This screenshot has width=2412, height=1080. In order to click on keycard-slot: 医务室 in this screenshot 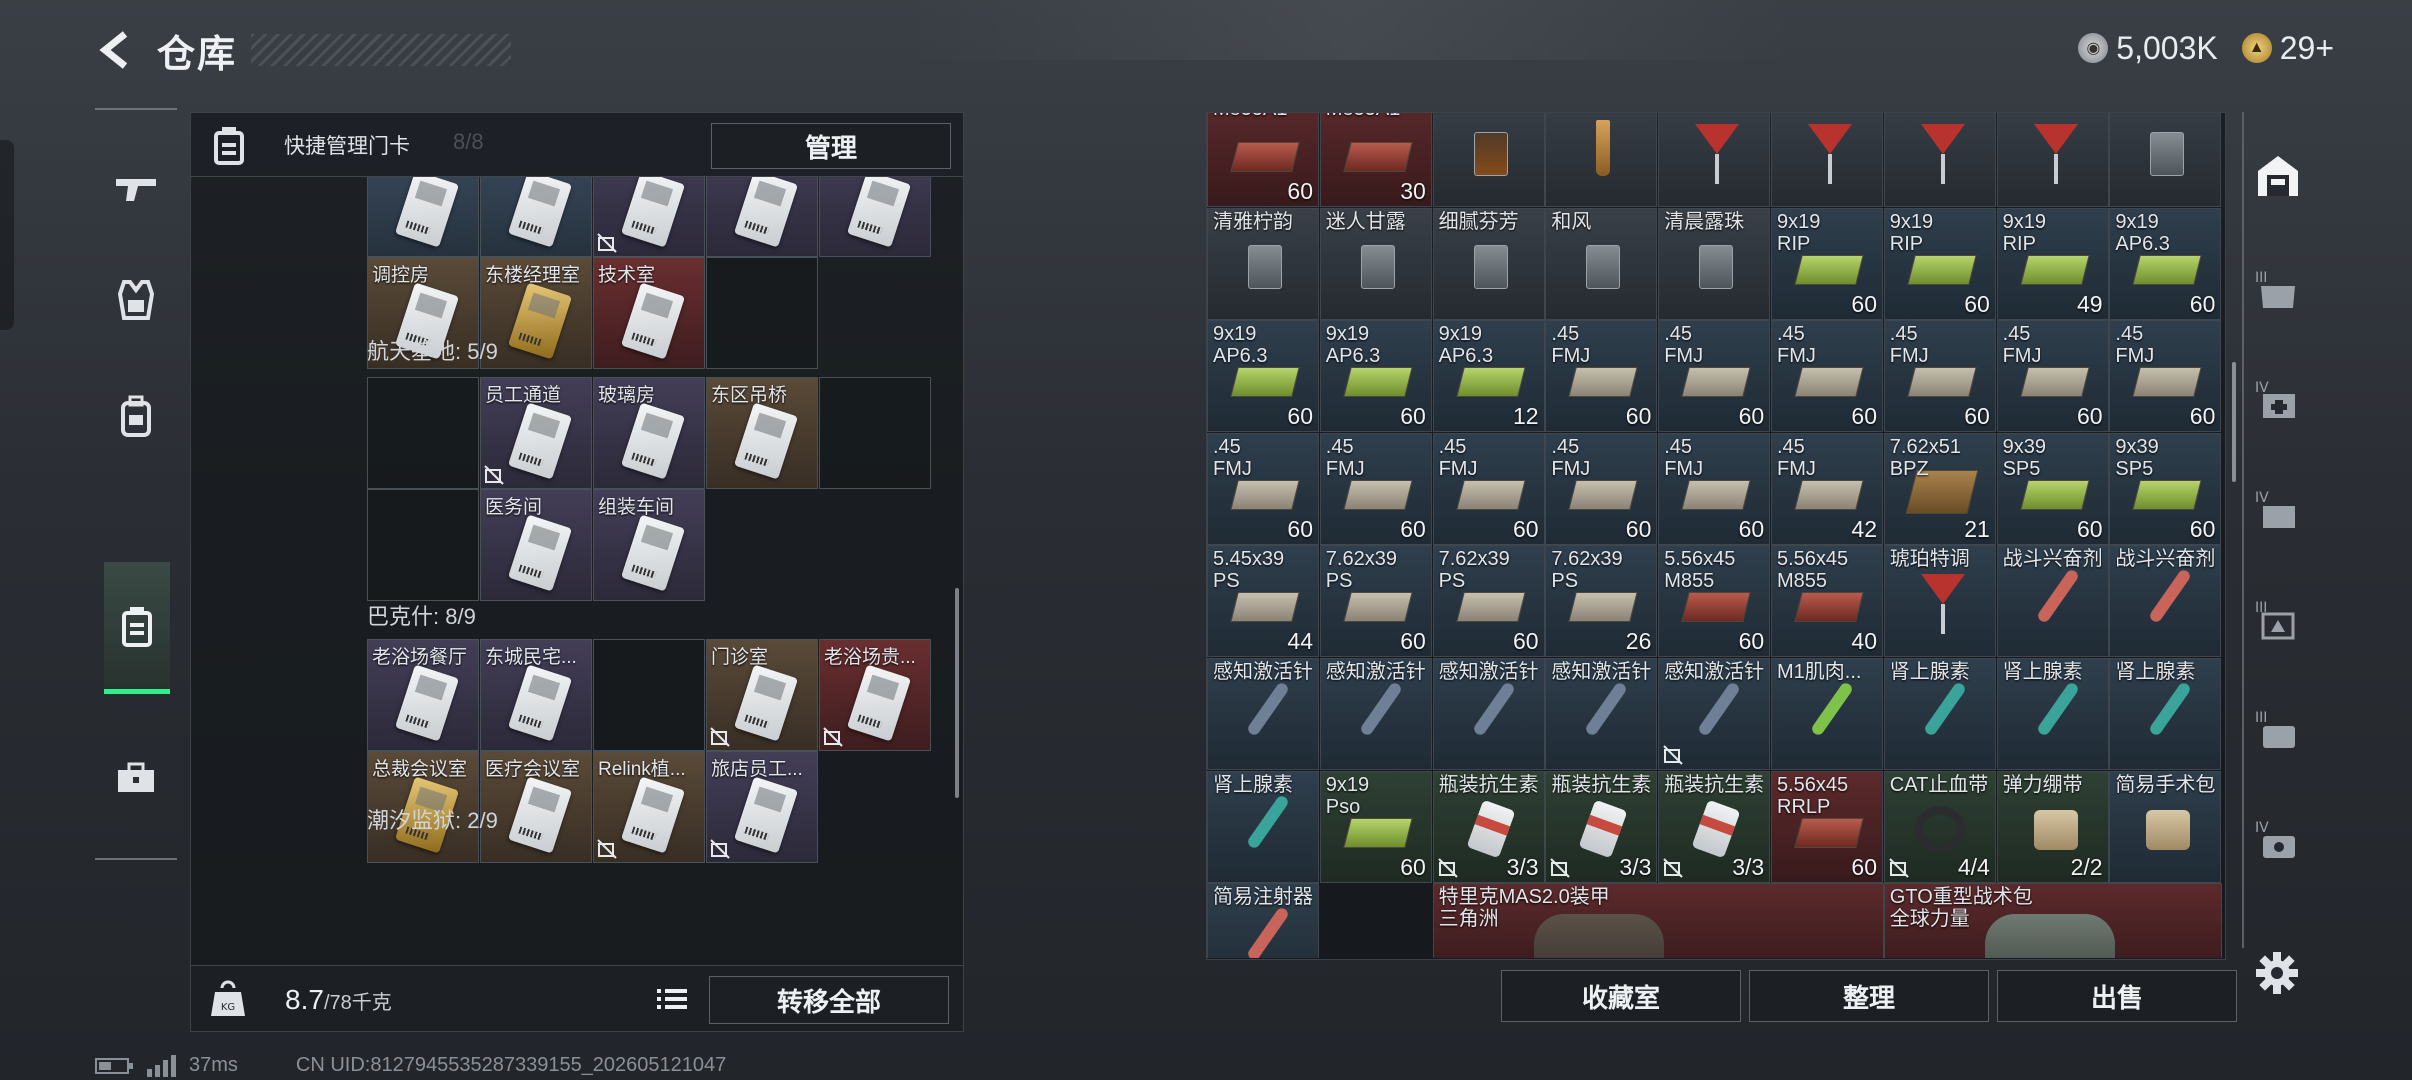, I will do `click(536, 217)`.